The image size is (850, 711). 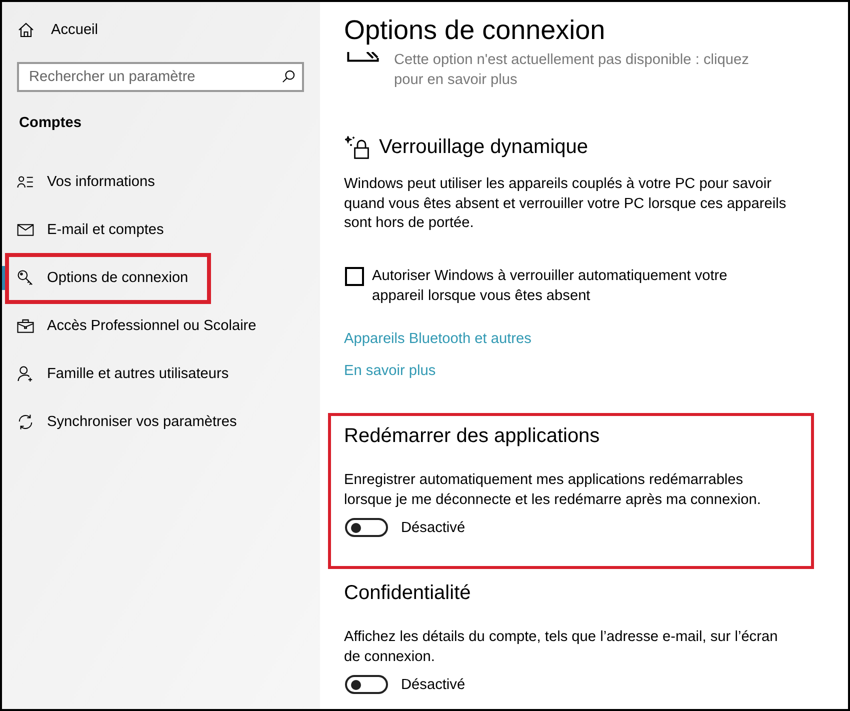 What do you see at coordinates (357, 147) in the screenshot?
I see `sparkle-lock-icon` at bounding box center [357, 147].